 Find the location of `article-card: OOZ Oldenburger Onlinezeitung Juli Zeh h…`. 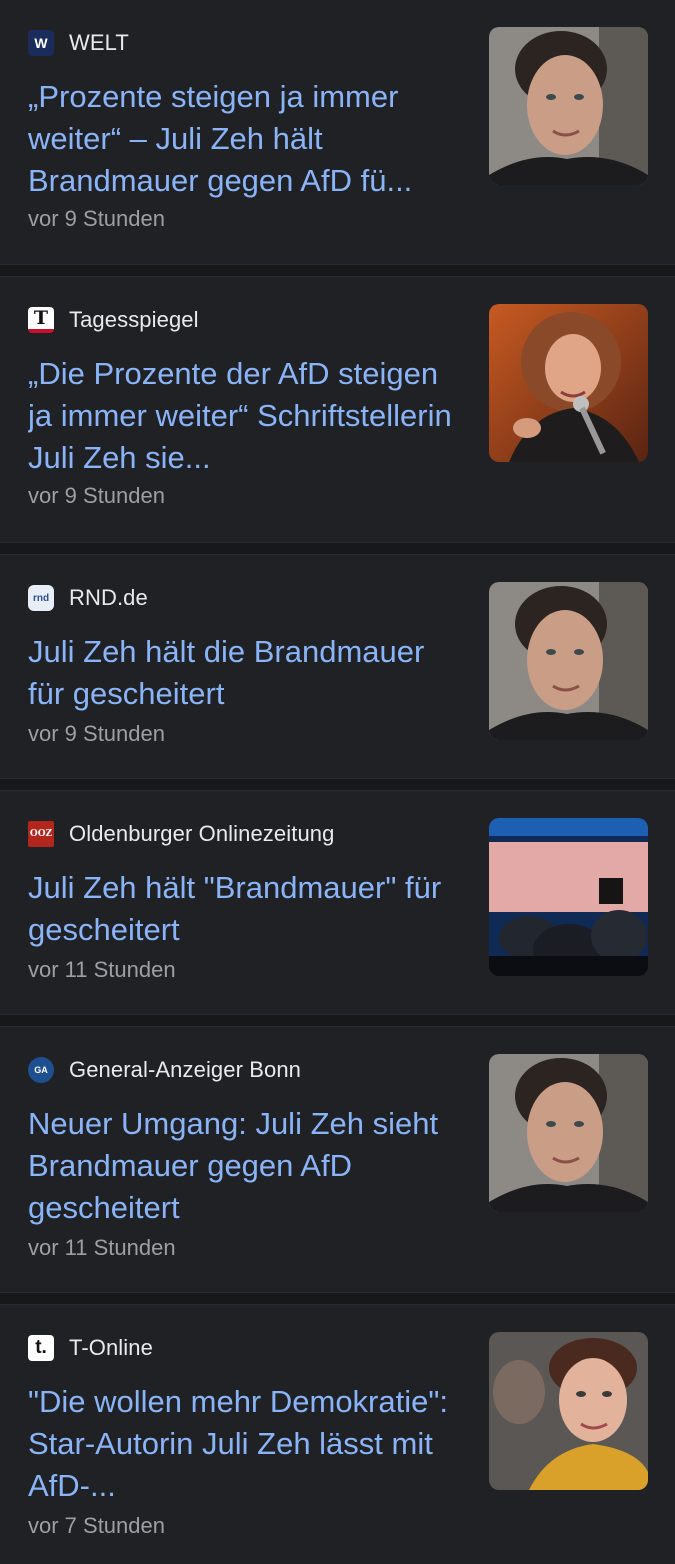

article-card: OOZ Oldenburger Onlinezeitung Juli Zeh h… is located at coordinates (337, 902).